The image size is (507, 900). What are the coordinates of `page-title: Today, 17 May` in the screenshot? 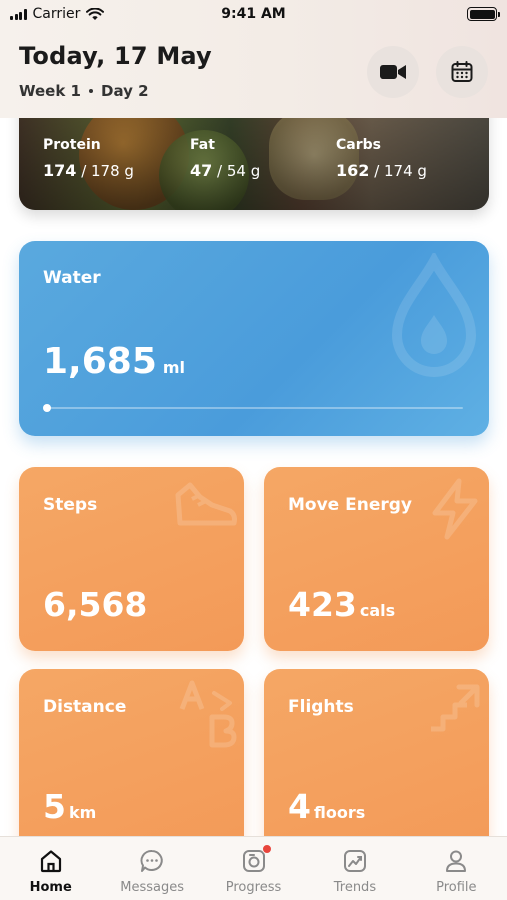 It's located at (115, 56).